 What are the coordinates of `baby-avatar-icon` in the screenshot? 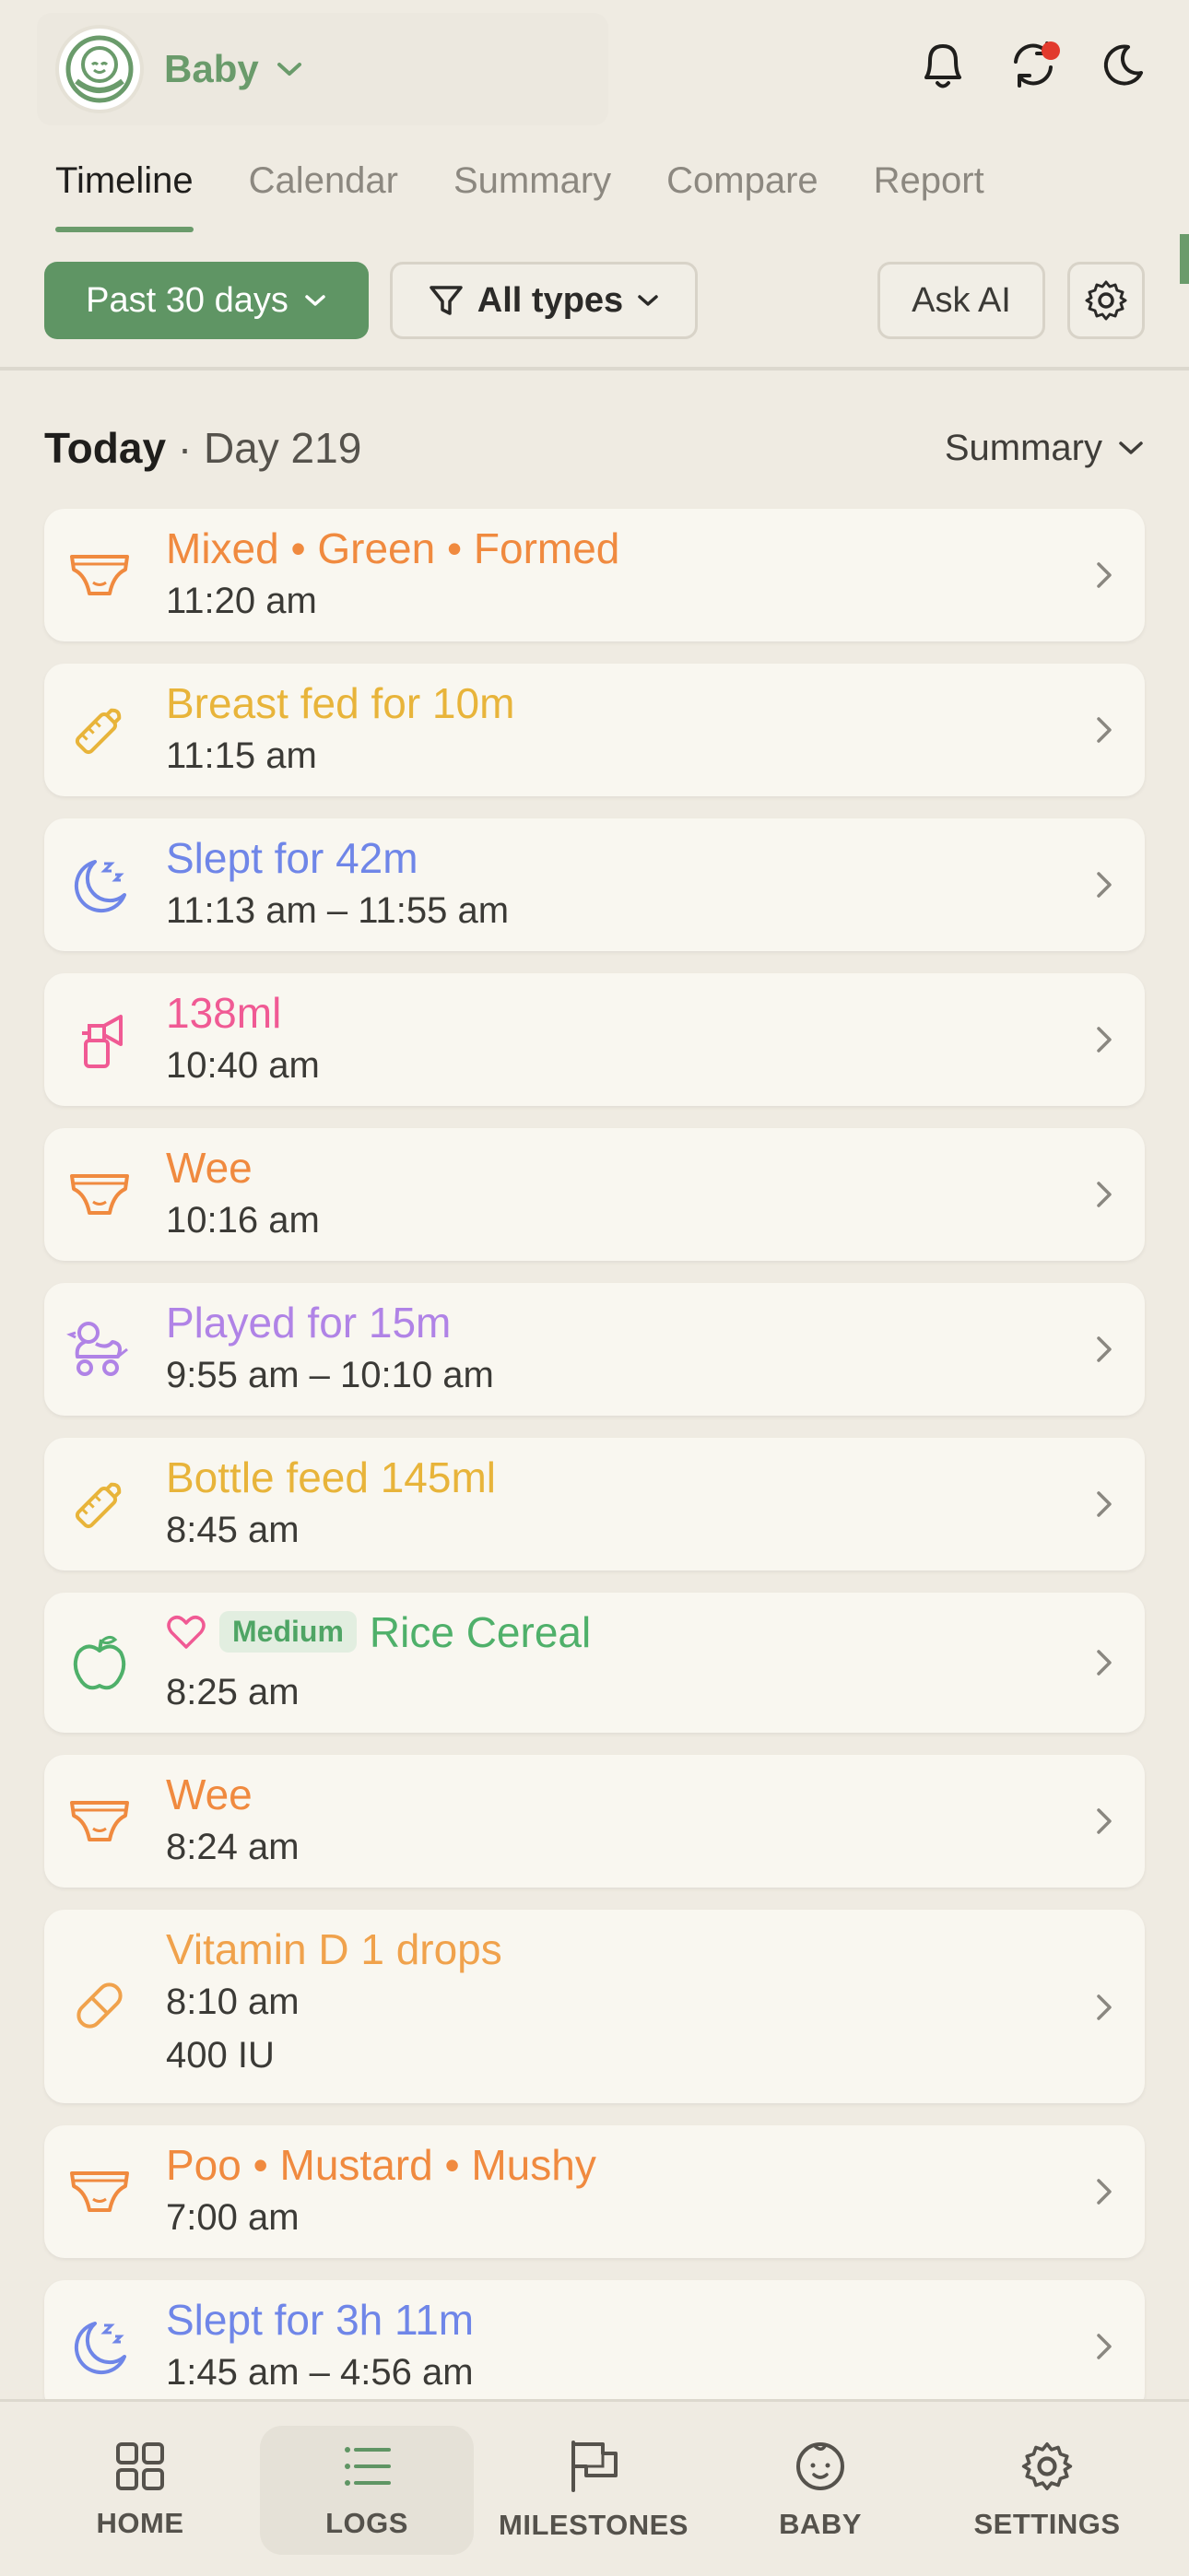 It's located at (100, 69).